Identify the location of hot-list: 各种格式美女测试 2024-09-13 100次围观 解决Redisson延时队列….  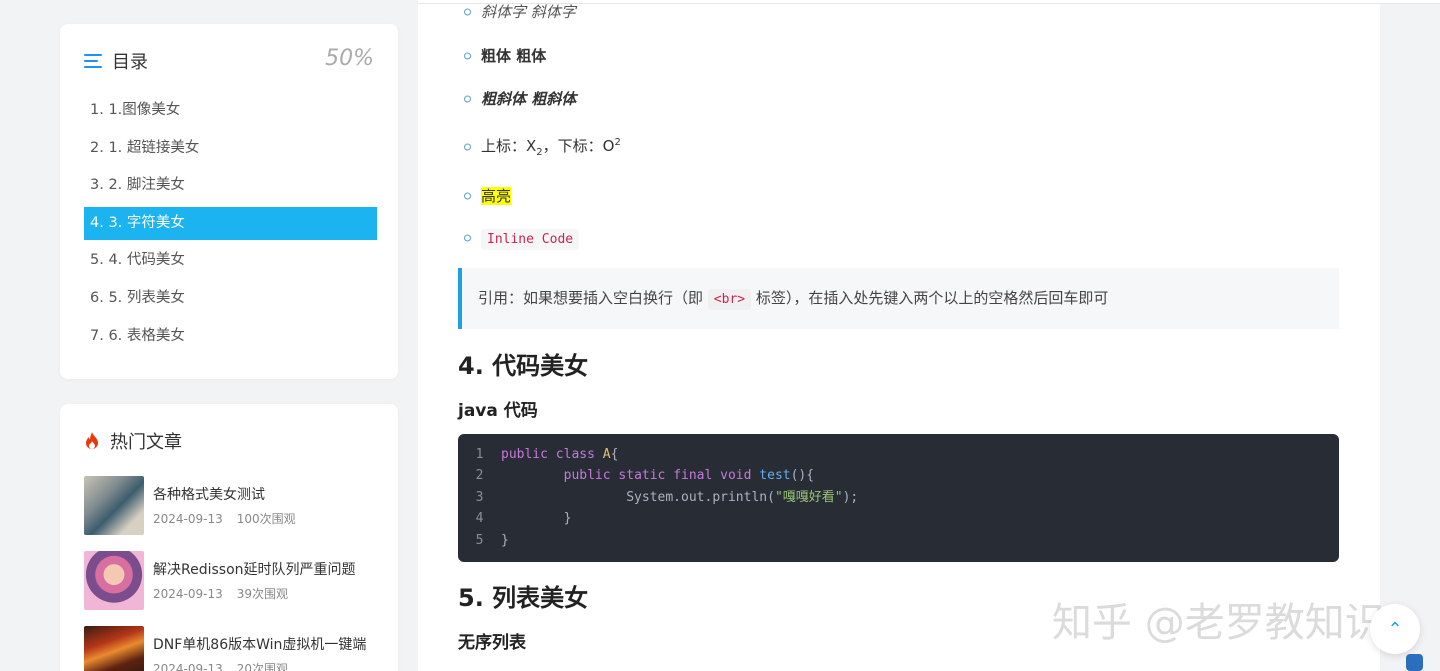
(233, 573).